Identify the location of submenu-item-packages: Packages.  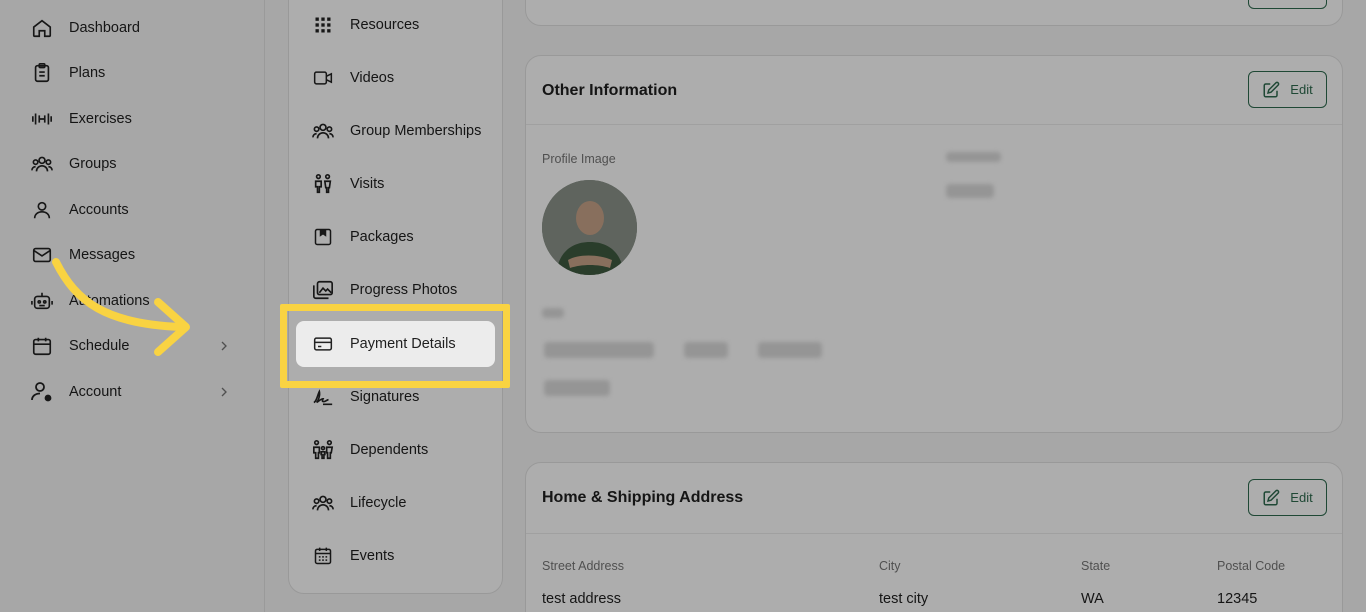
(405, 237).